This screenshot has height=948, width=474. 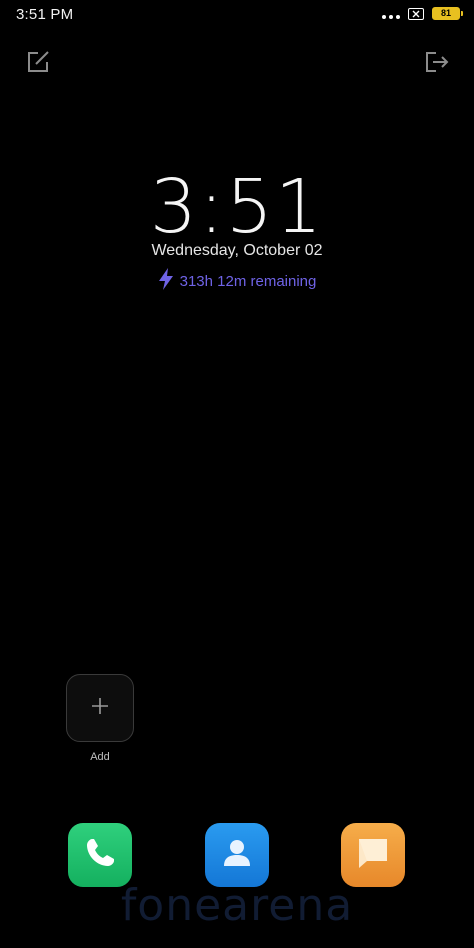 I want to click on add-shortcut-button, so click(x=100, y=708).